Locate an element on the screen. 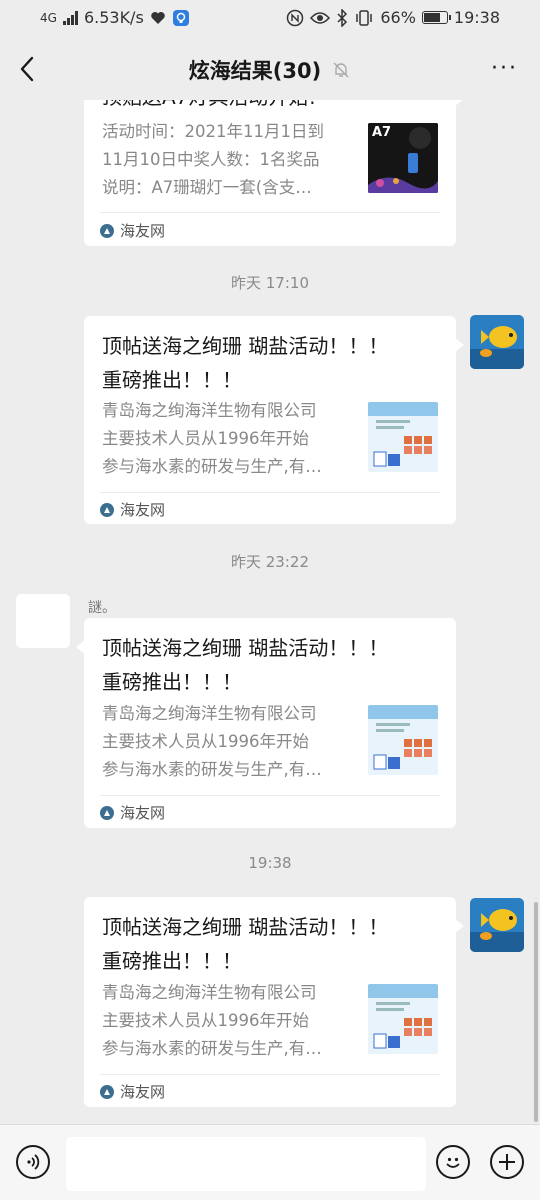  status-bar: 4G 6.53K/s 66% 19:38 is located at coordinates (270, 19).